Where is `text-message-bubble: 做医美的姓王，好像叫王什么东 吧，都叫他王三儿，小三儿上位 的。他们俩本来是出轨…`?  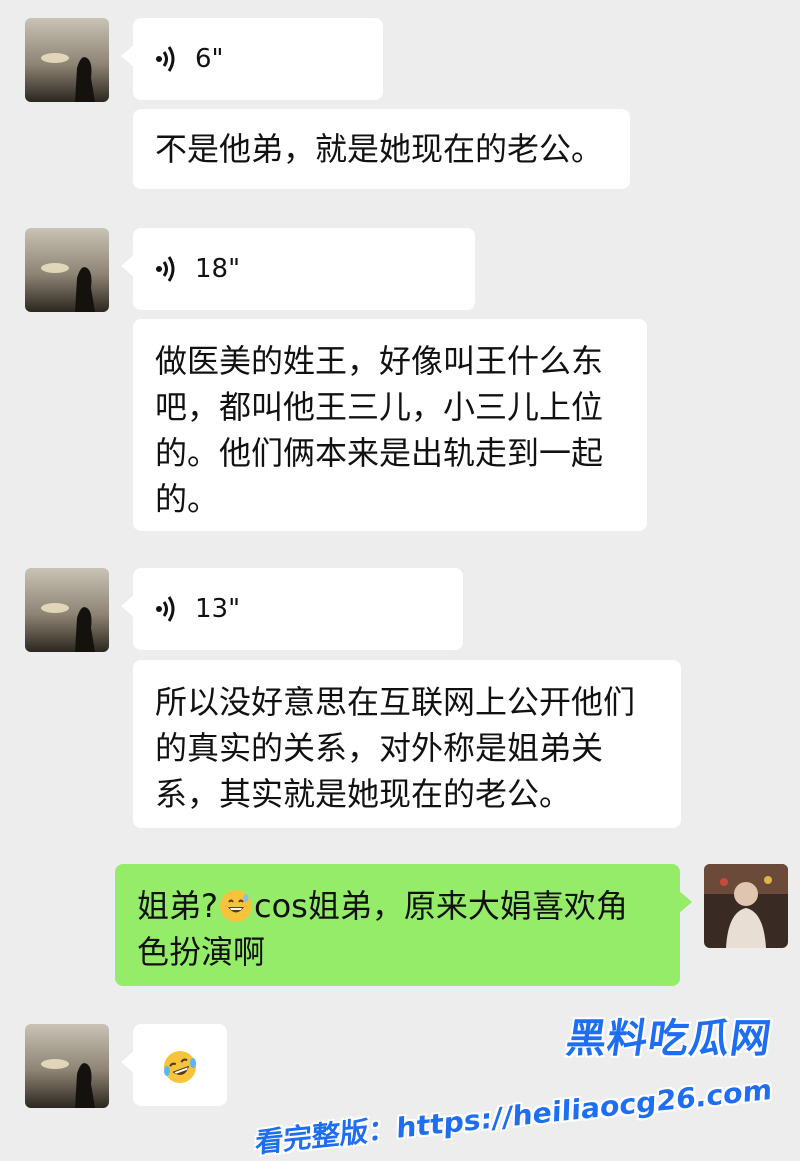 text-message-bubble: 做医美的姓王，好像叫王什么东 吧，都叫他王三儿，小三儿上位 的。他们俩本来是出轨… is located at coordinates (390, 425).